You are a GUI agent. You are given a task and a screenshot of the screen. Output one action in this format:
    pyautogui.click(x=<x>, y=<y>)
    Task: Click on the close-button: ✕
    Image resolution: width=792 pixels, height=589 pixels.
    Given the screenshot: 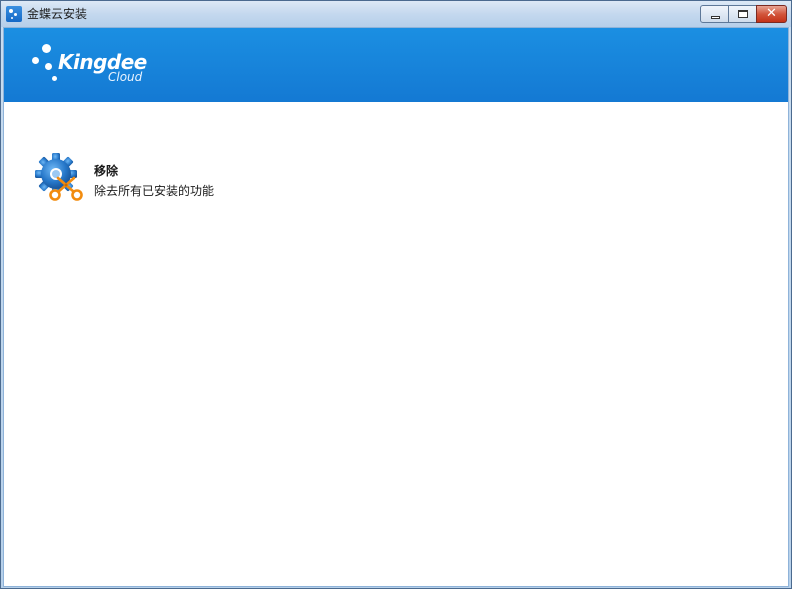 What is the action you would take?
    pyautogui.click(x=771, y=14)
    